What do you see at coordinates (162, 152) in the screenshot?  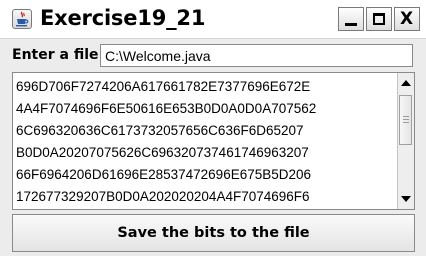 I see `hex-line: B0D0A20207075626C696320737461746963207` at bounding box center [162, 152].